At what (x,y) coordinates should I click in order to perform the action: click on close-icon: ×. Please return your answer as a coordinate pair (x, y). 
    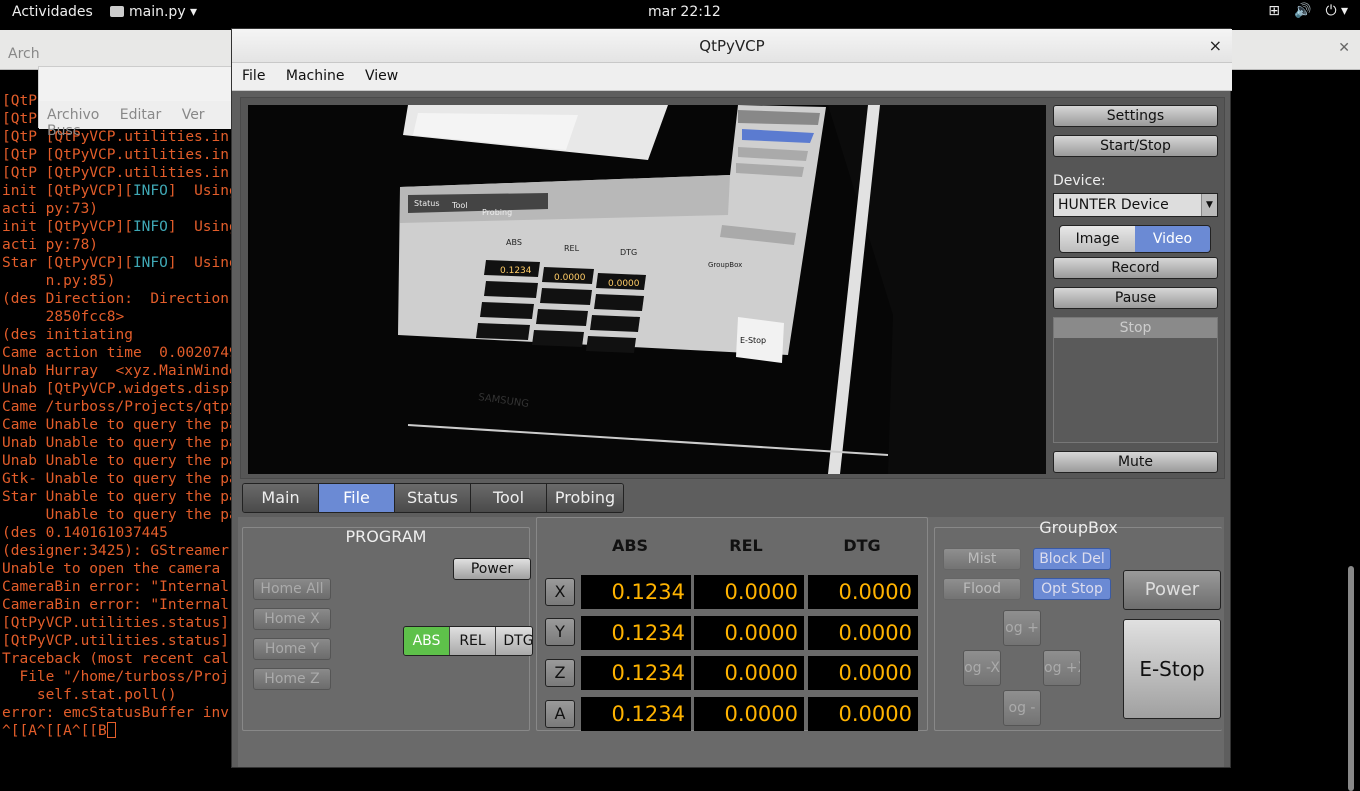
    Looking at the image, I should click on (1215, 46).